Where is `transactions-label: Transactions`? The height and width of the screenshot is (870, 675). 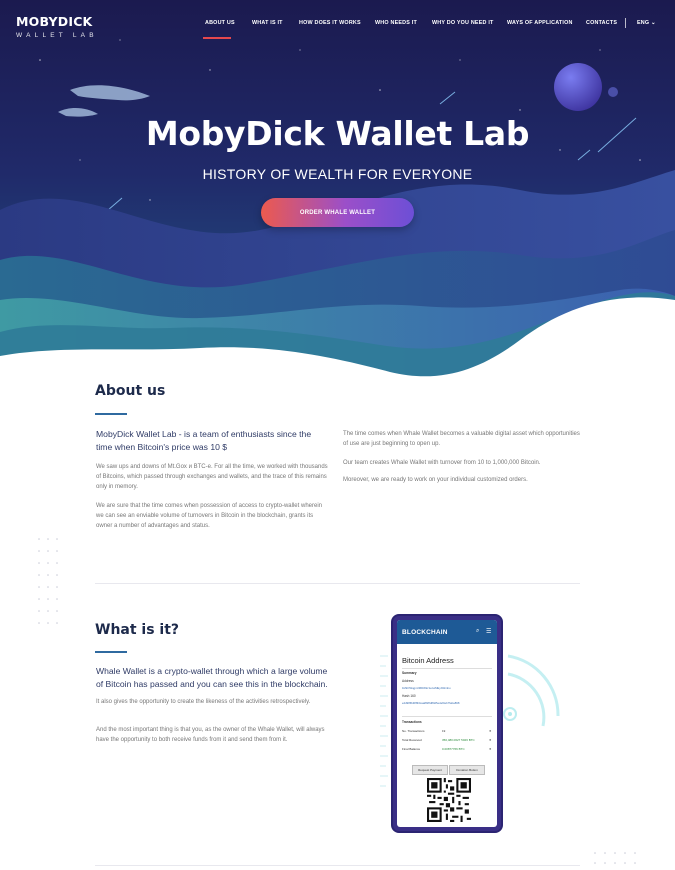 transactions-label: Transactions is located at coordinates (412, 722).